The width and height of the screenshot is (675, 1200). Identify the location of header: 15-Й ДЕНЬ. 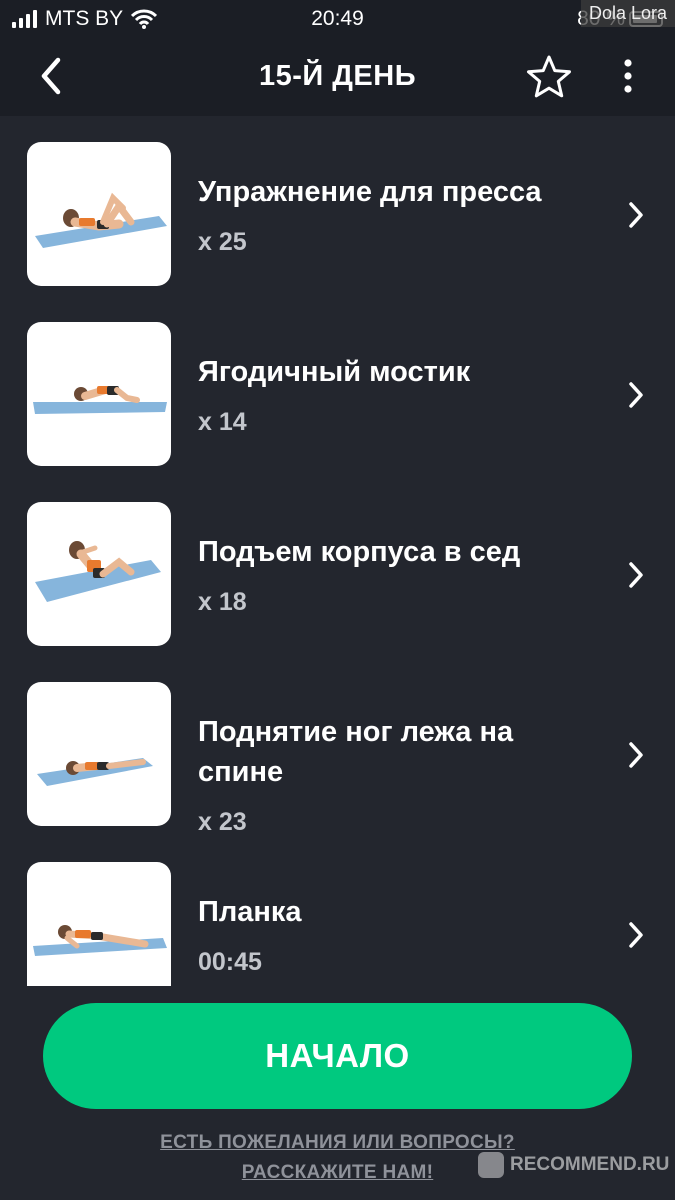
(337, 77).